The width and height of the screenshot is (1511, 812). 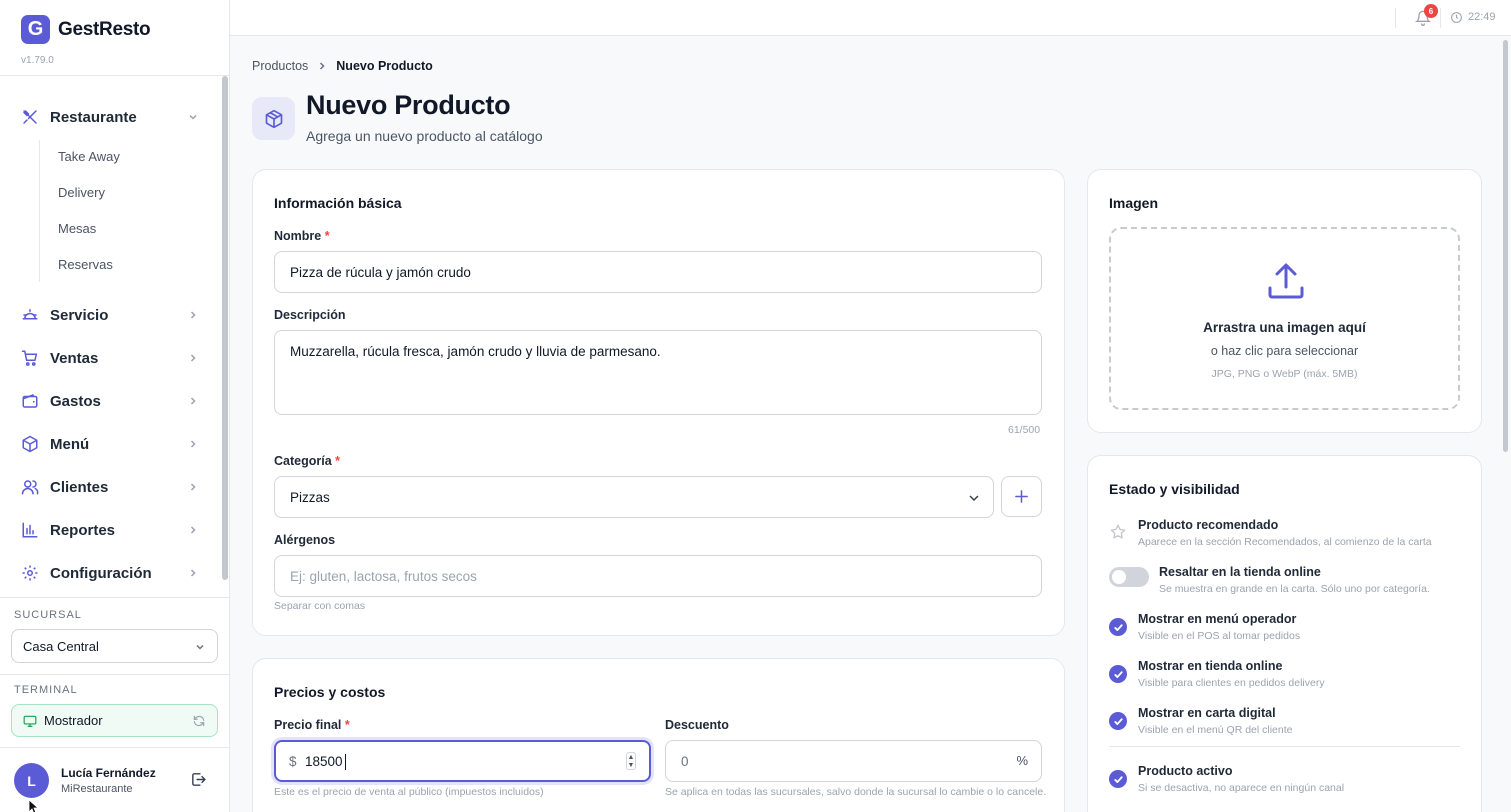 What do you see at coordinates (658, 576) in the screenshot?
I see `allergens-input: Ej: gluten, lactosa, frutos secos` at bounding box center [658, 576].